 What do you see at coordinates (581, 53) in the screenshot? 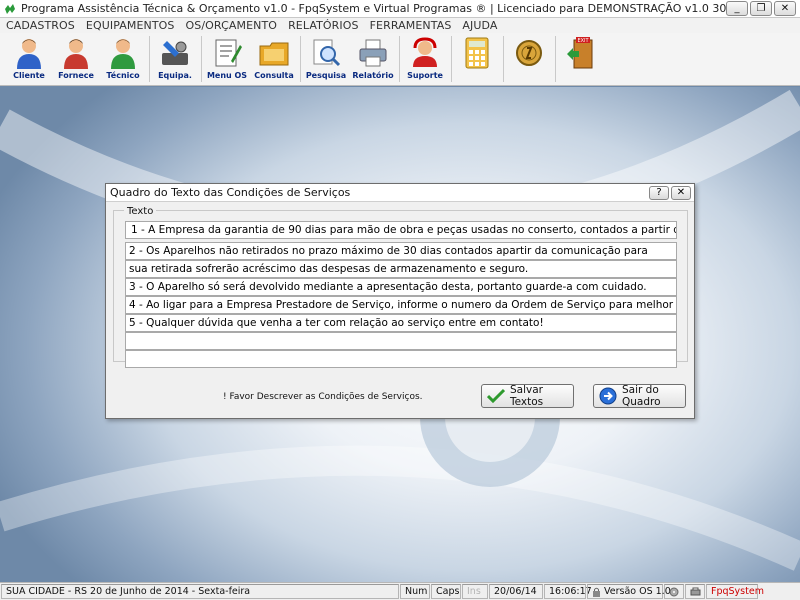
I see `exit-door-icon: EXIT` at bounding box center [581, 53].